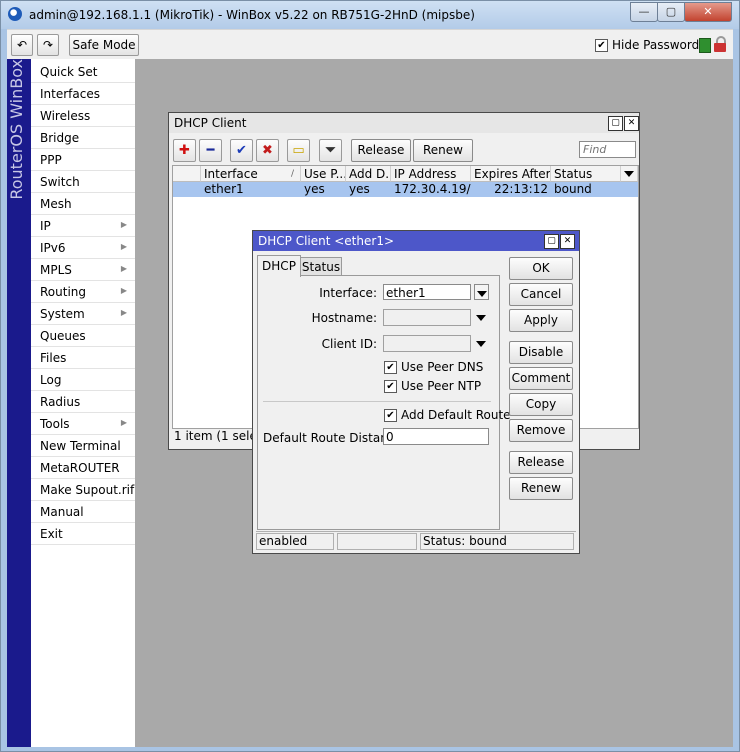  I want to click on disable-button: Disable, so click(541, 352).